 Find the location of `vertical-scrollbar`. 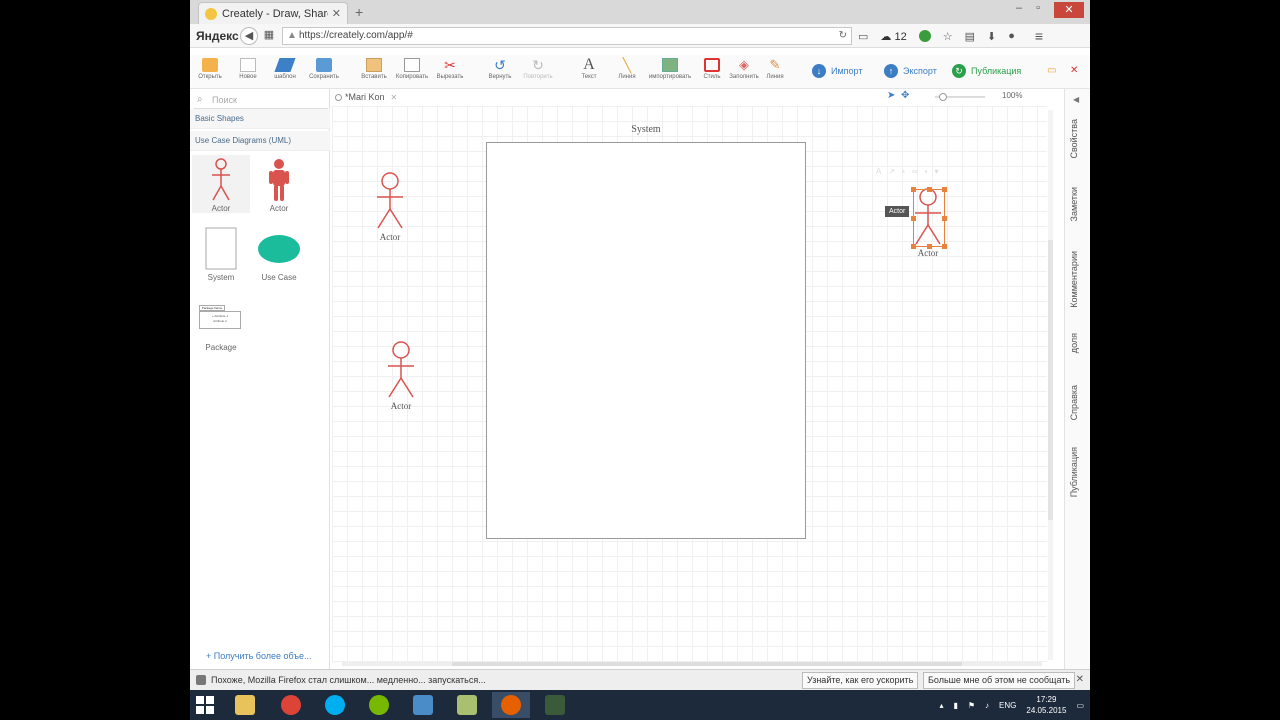

vertical-scrollbar is located at coordinates (1050, 385).